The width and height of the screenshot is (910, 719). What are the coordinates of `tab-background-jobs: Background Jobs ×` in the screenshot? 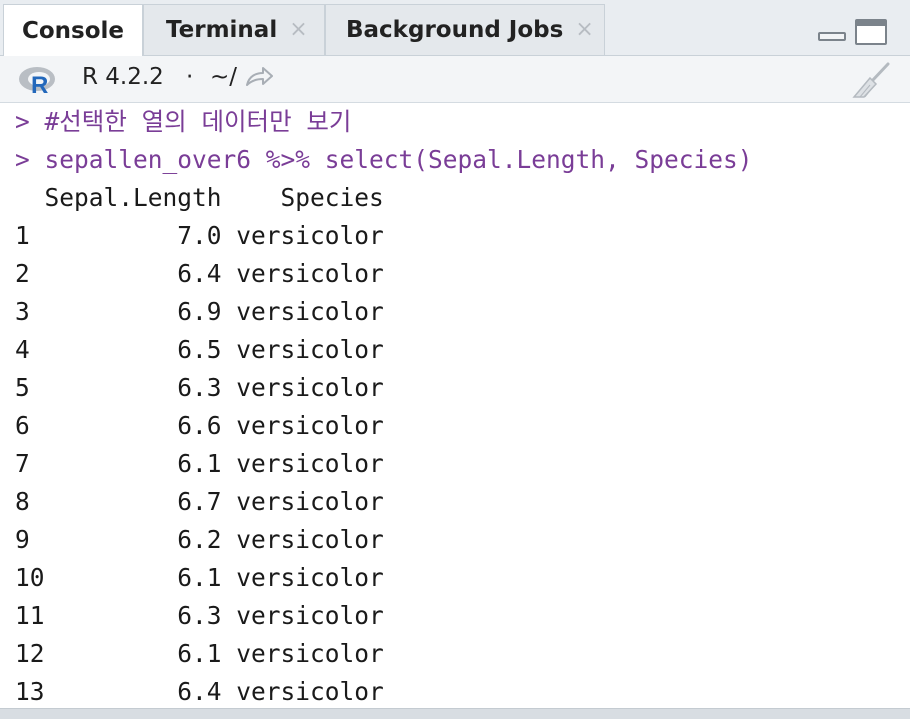 It's located at (465, 29).